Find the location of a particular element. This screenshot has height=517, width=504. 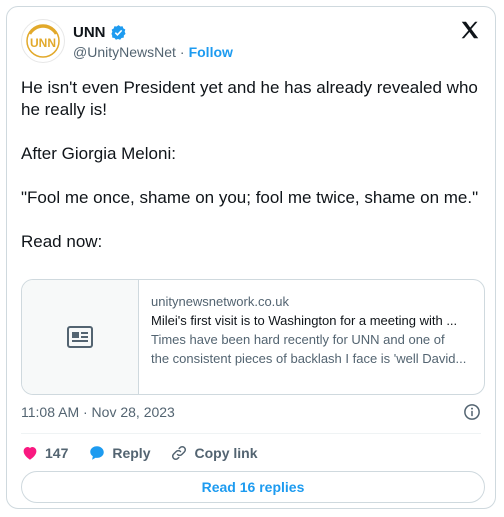

svg-text: UNN is located at coordinates (43, 43).